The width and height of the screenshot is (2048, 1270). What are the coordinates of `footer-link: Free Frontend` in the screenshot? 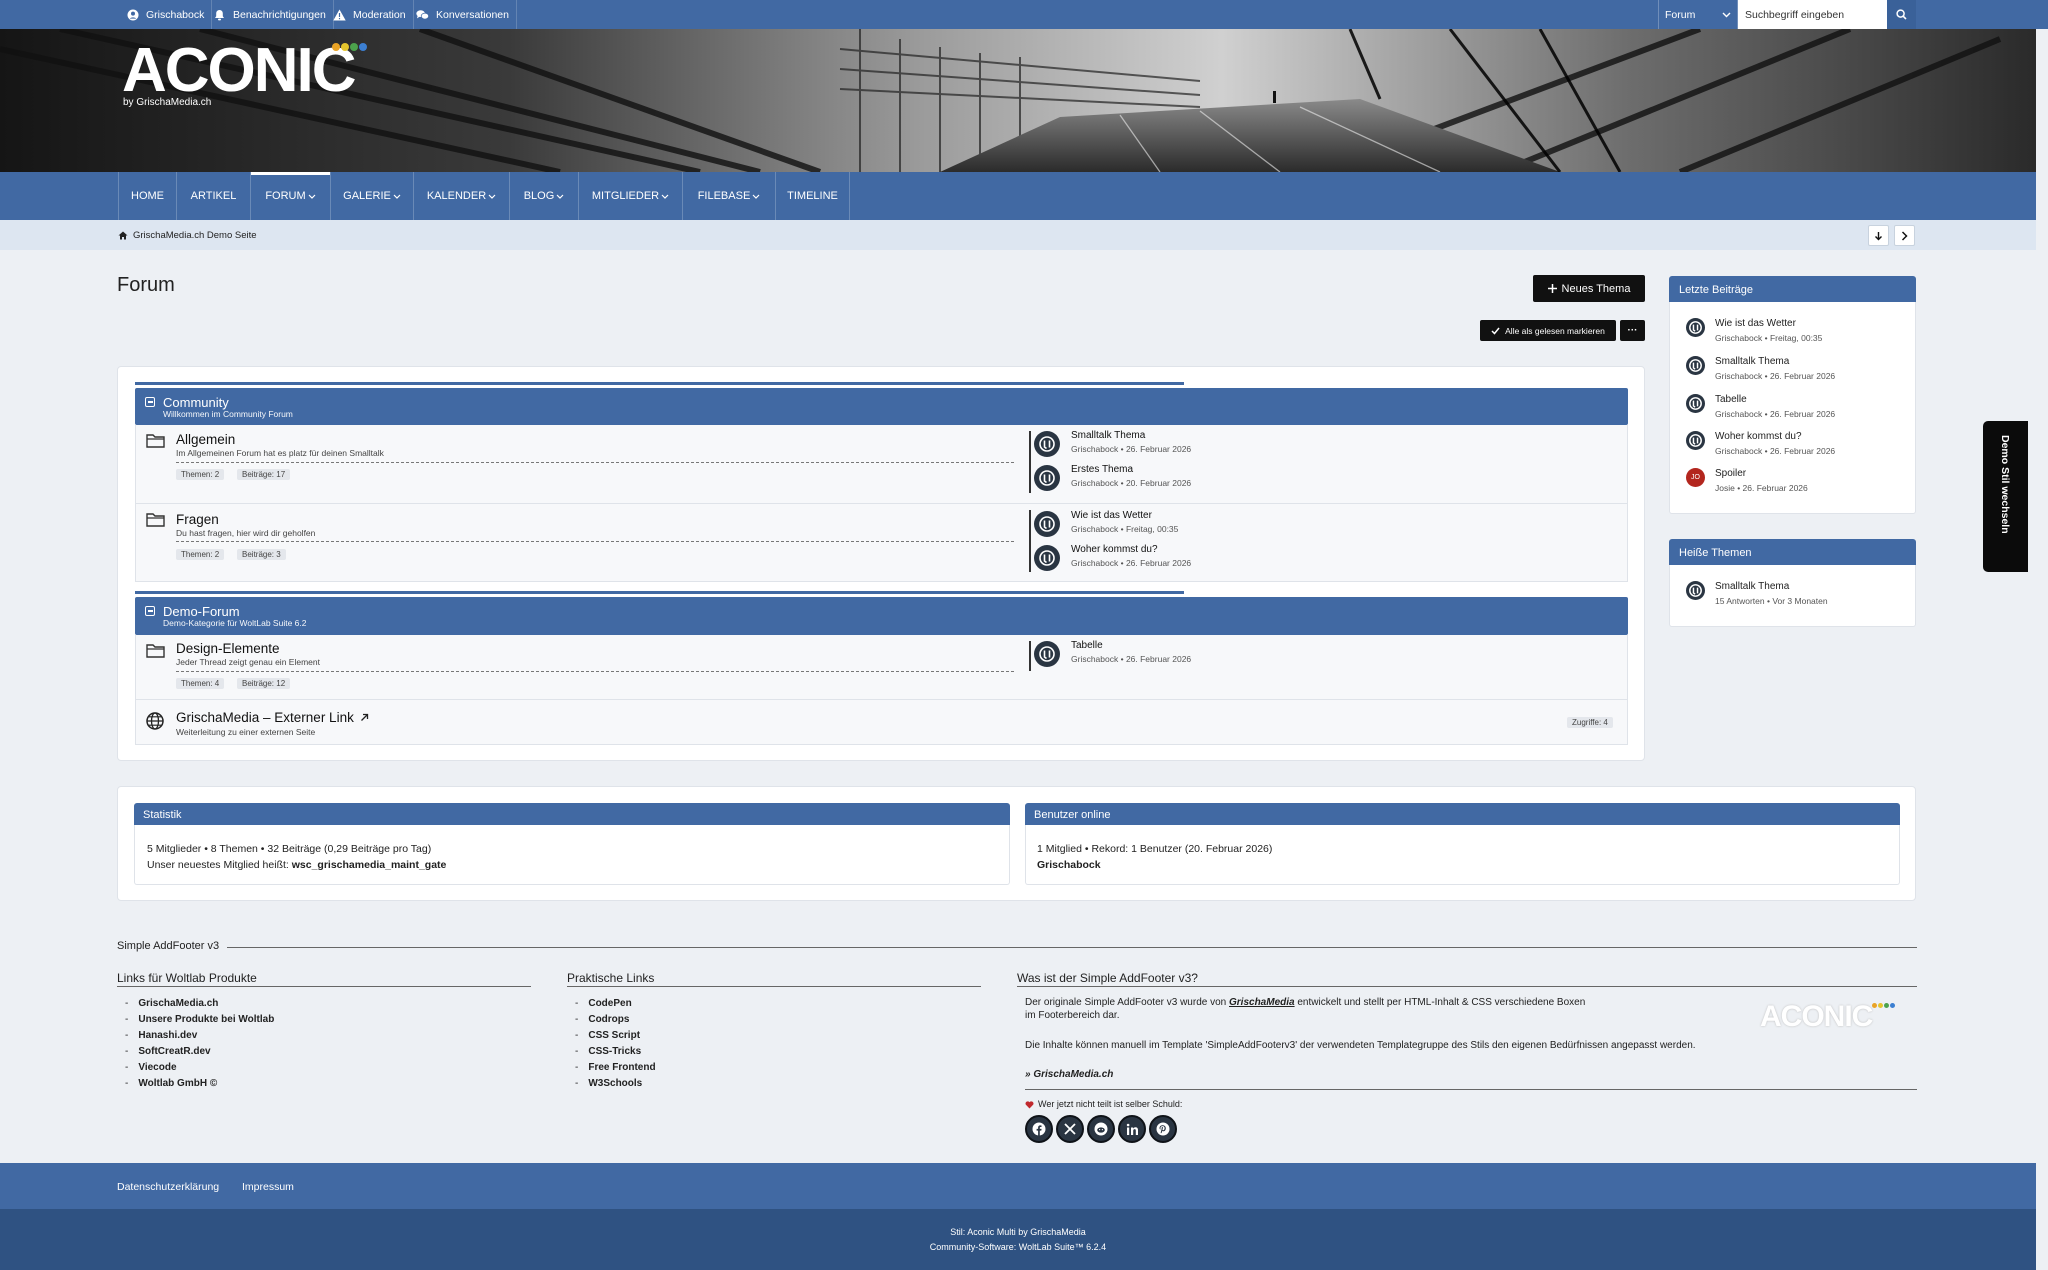 It's located at (615, 1068).